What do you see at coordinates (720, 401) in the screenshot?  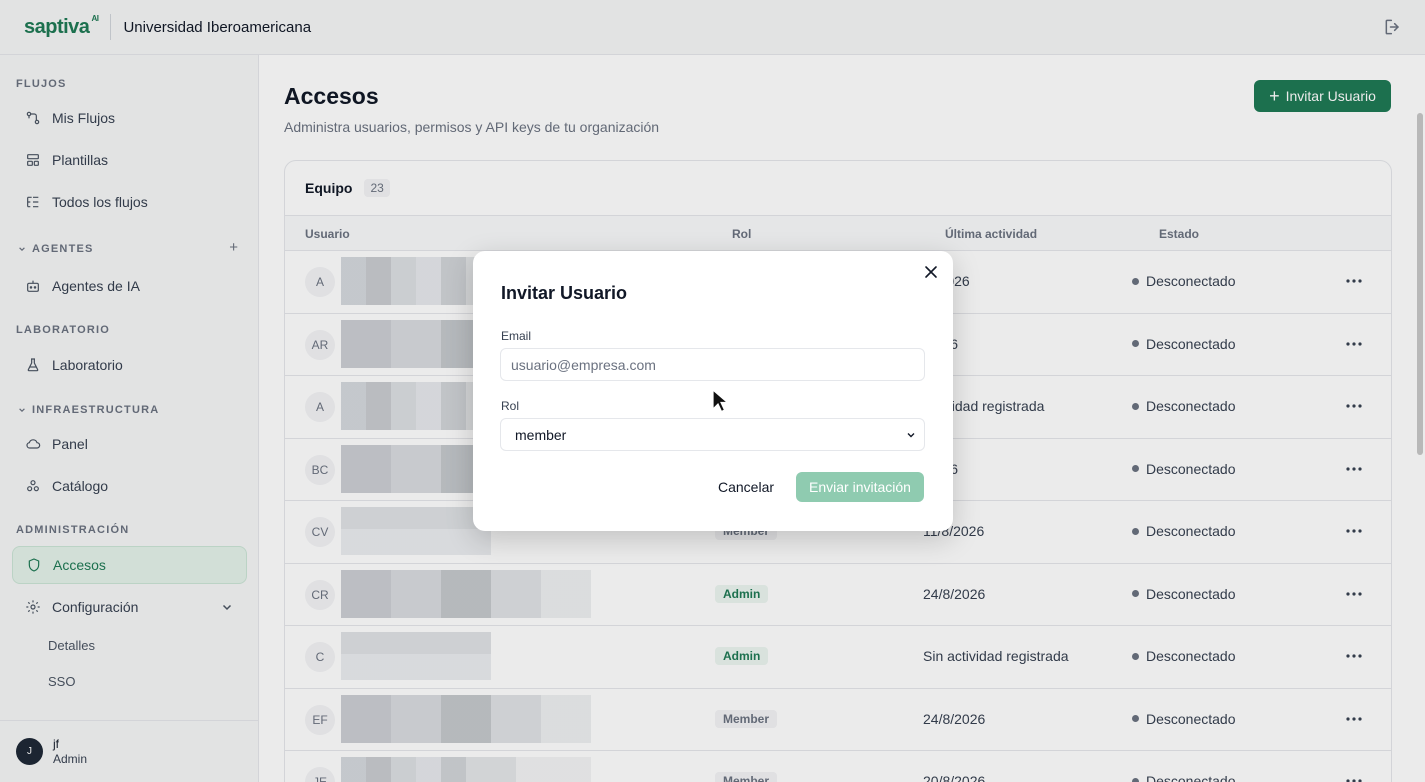 I see `mouse-cursor-icon` at bounding box center [720, 401].